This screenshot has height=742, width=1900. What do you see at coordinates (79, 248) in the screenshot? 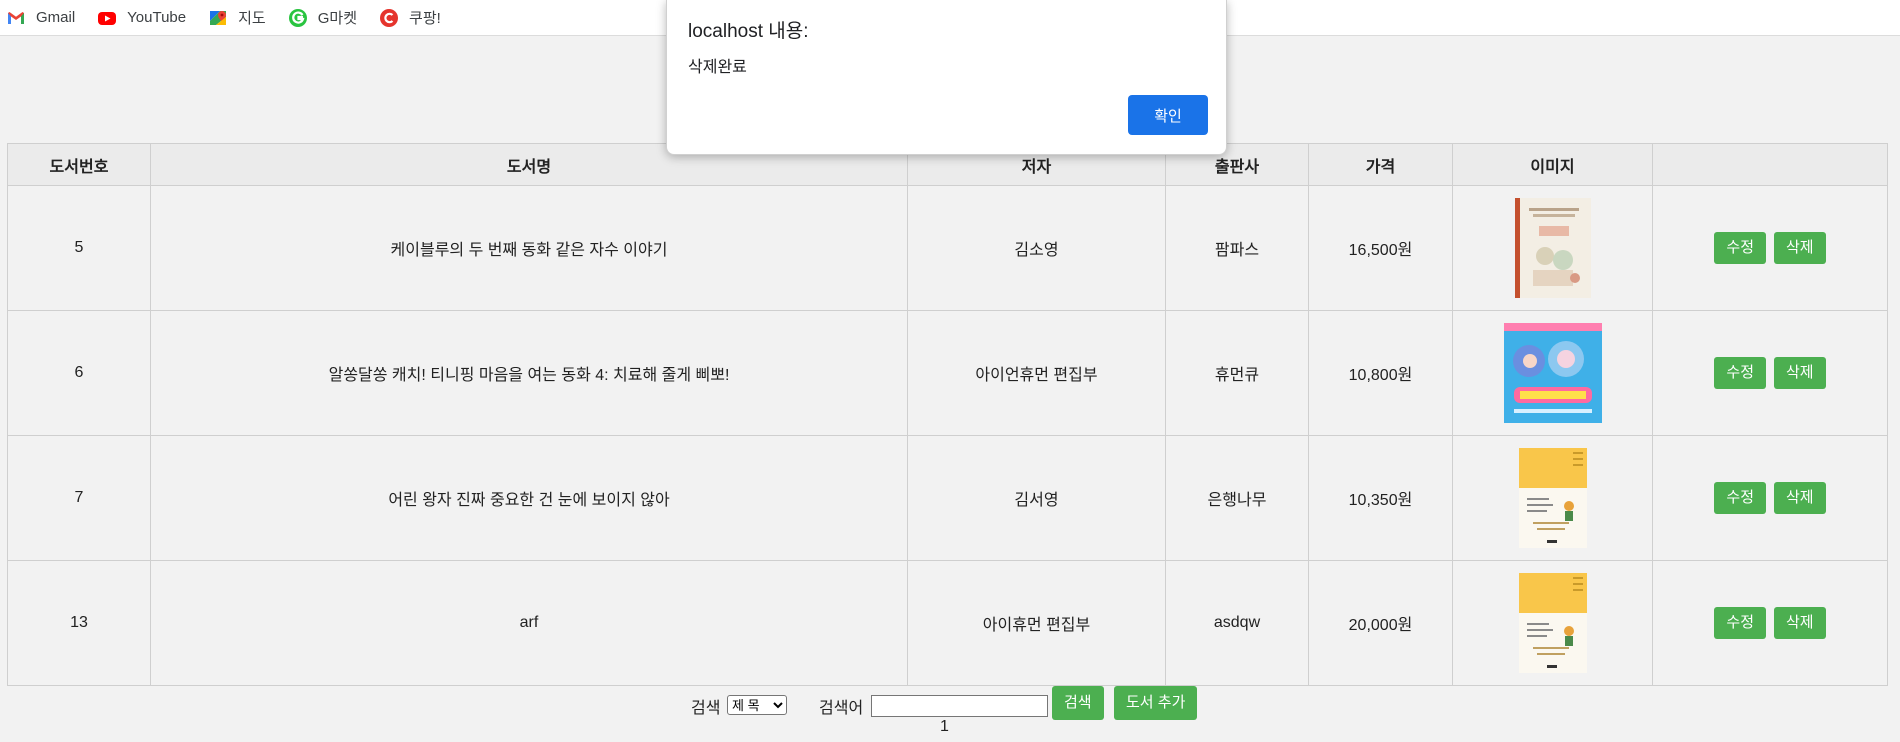
I see `cell-book-number: 5` at bounding box center [79, 248].